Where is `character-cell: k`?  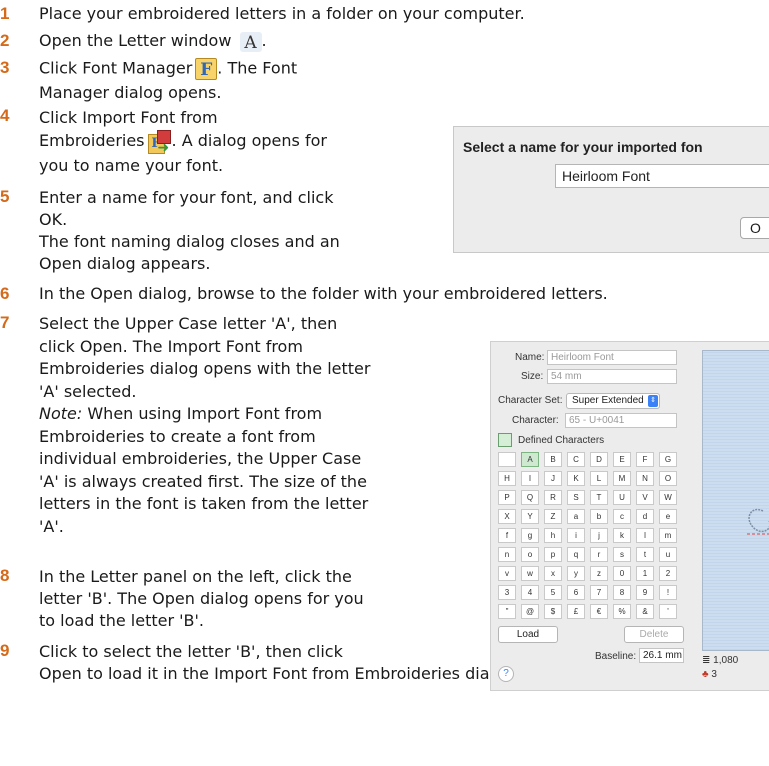
character-cell: k is located at coordinates (622, 535).